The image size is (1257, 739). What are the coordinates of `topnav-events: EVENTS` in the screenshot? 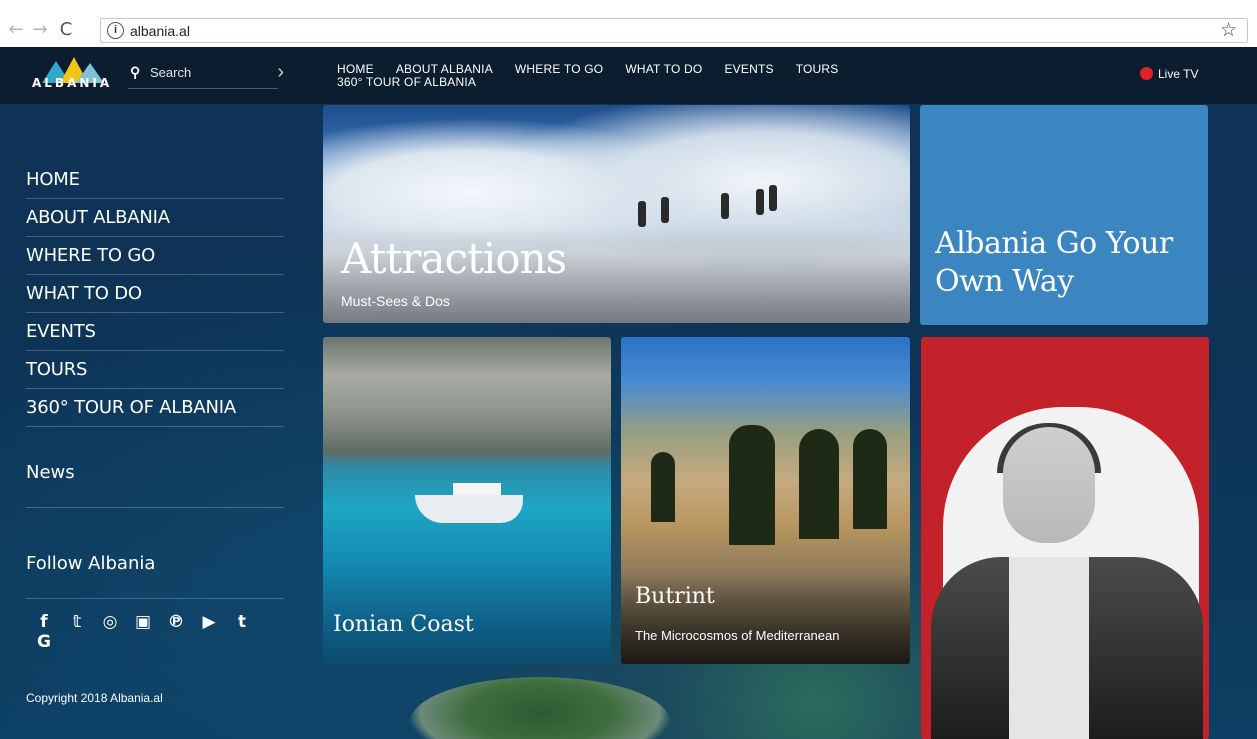 It's located at (748, 69).